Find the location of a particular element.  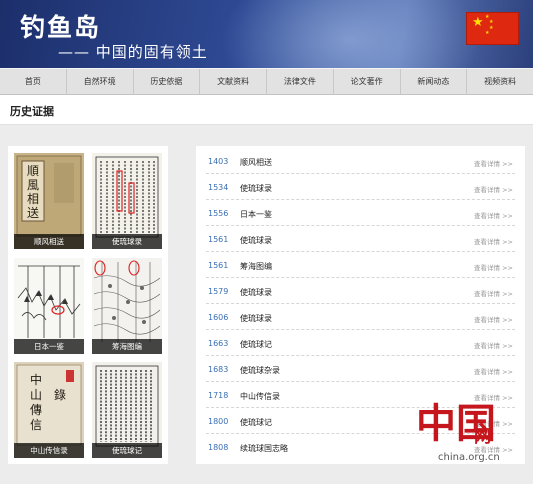

site-subtitle: —— 中国的固有领土 is located at coordinates (133, 52).